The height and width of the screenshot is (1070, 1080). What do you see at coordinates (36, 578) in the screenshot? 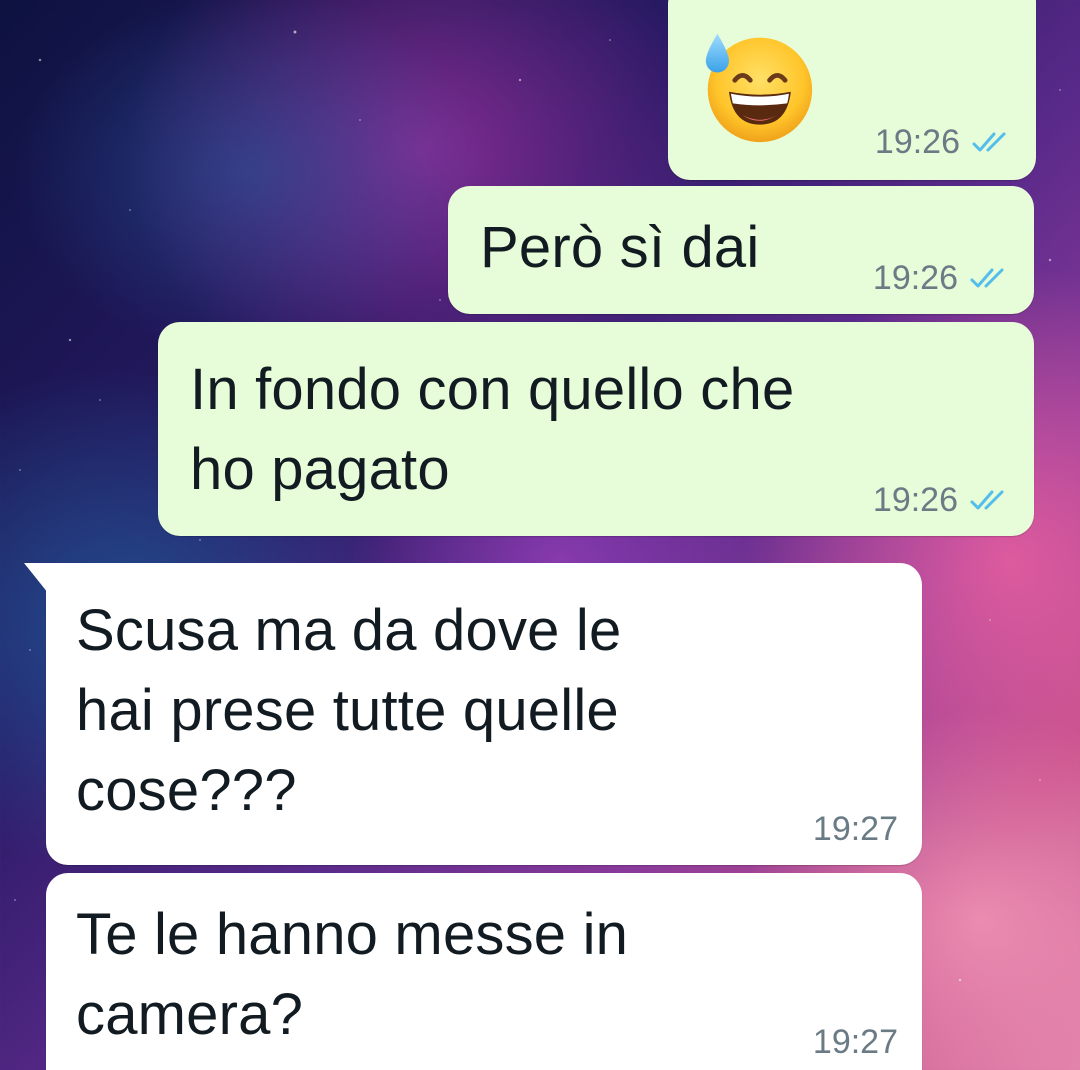
I see `bubble-tail` at bounding box center [36, 578].